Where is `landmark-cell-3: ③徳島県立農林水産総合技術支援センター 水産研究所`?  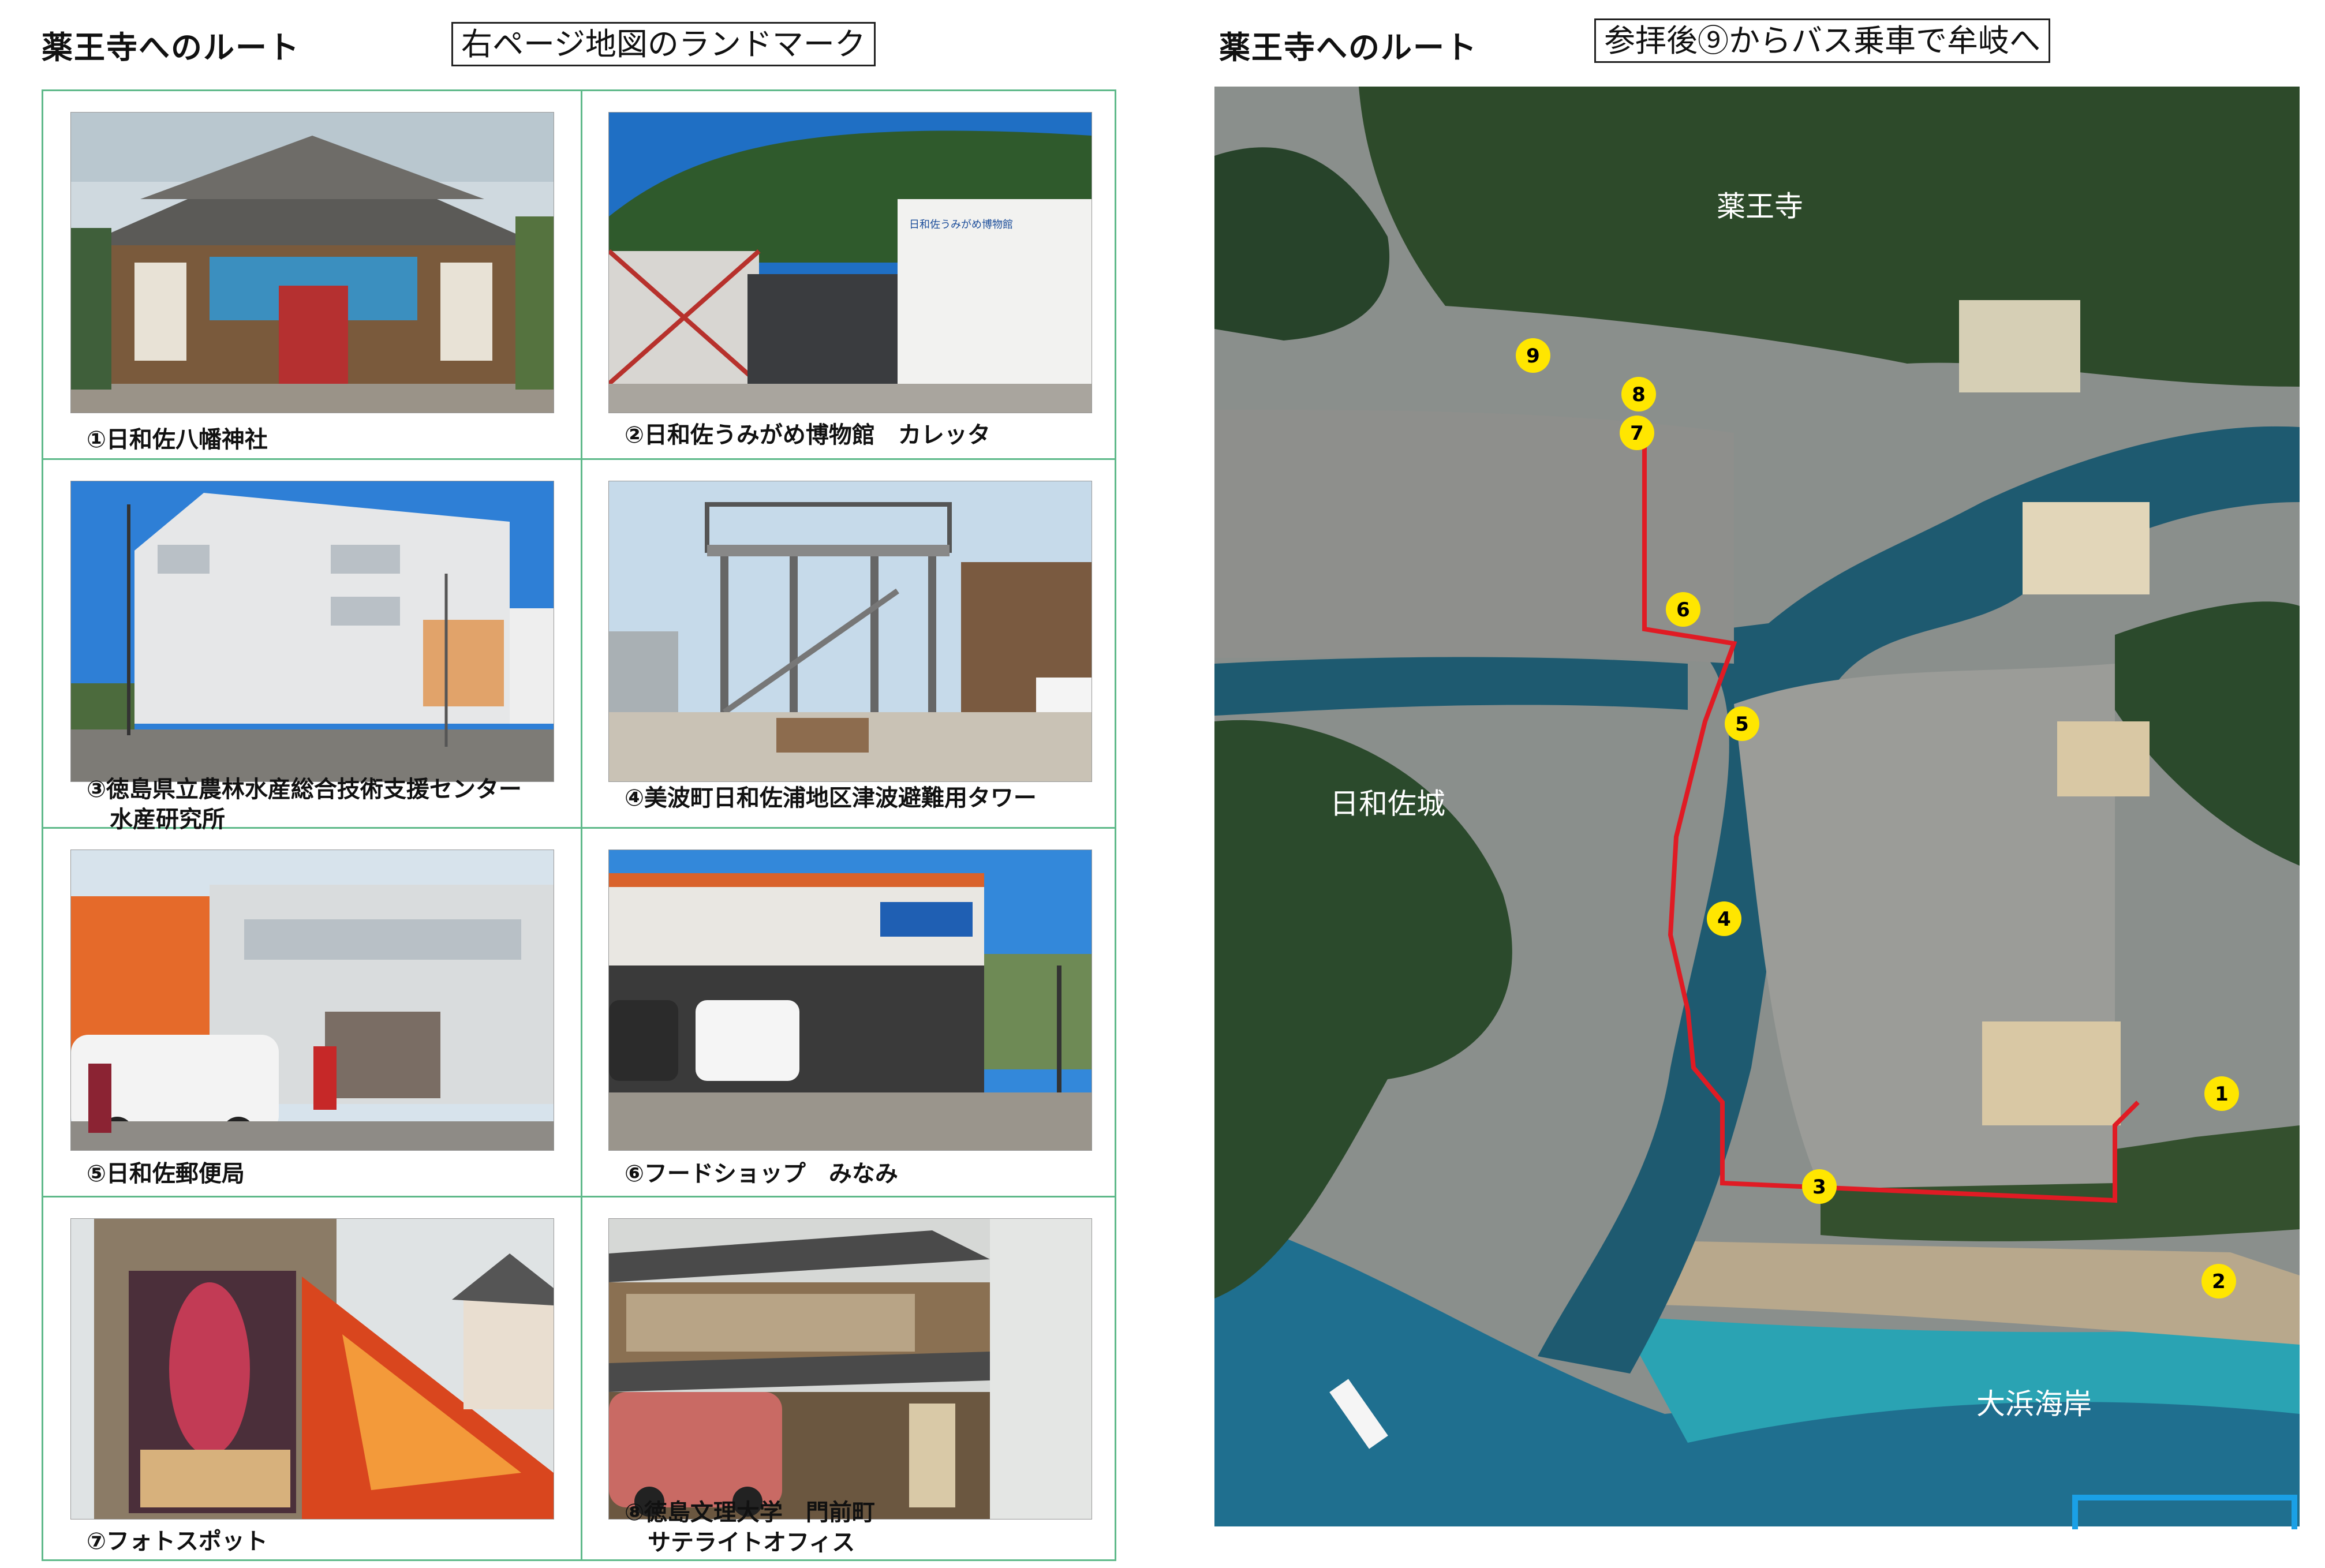 landmark-cell-3: ③徳島県立農林水産総合技術支援センター 水産研究所 is located at coordinates (311, 646).